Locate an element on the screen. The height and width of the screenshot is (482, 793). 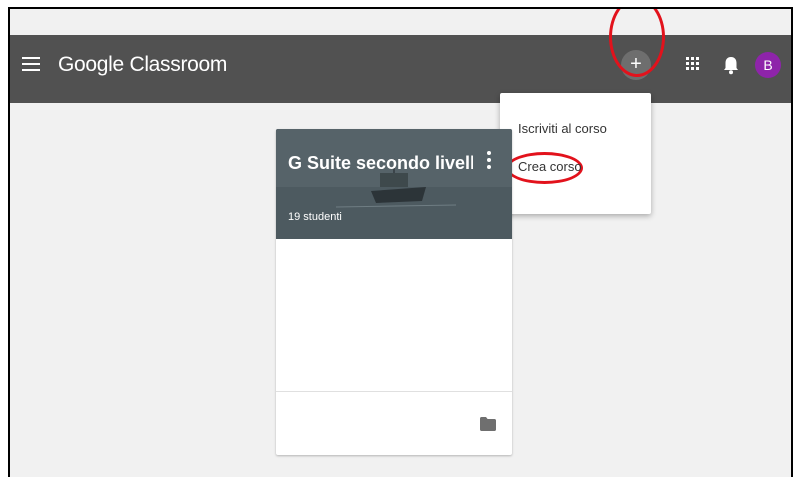
menu-item-join-class: Iscriviti al corso is located at coordinates (575, 129).